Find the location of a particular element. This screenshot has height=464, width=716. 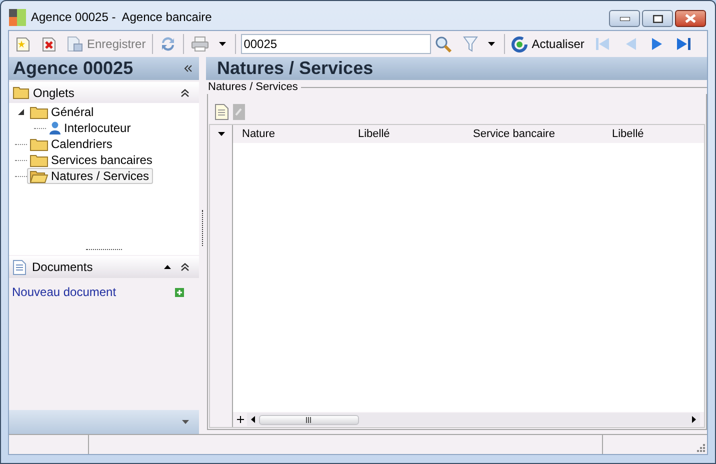

close-icon is located at coordinates (690, 18).